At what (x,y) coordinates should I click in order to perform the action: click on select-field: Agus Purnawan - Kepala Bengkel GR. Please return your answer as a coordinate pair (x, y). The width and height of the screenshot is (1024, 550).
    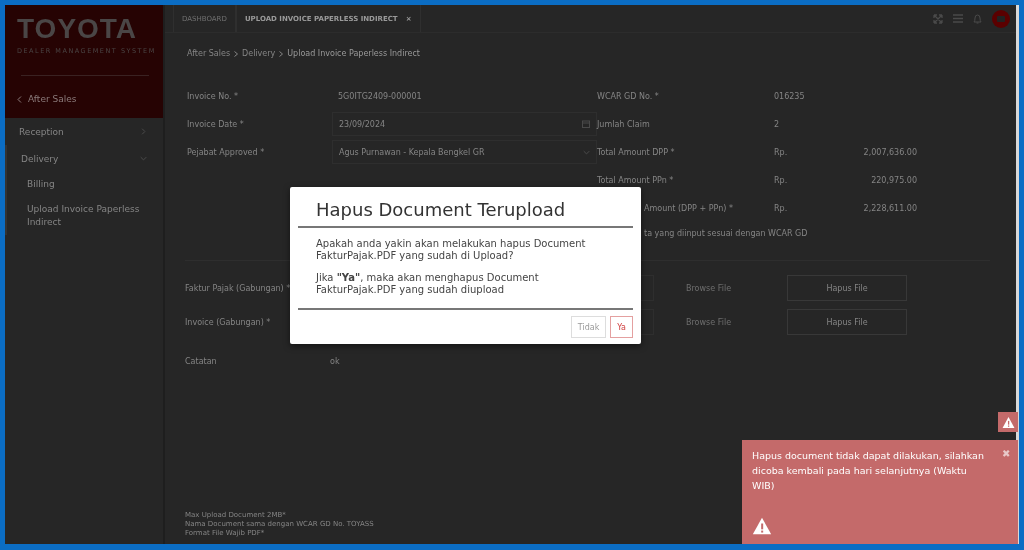
    Looking at the image, I should click on (464, 152).